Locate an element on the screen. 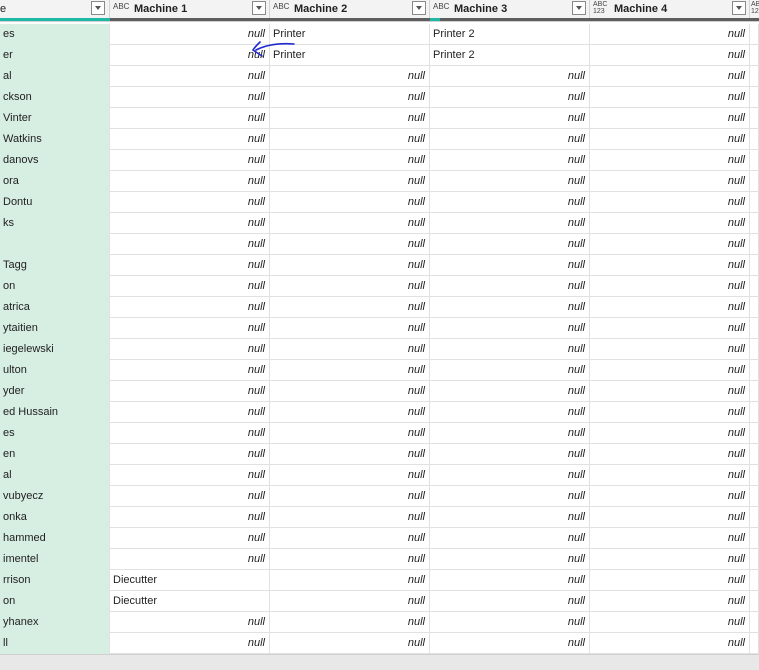  any-type-icon: ABC 123 is located at coordinates (602, 8).